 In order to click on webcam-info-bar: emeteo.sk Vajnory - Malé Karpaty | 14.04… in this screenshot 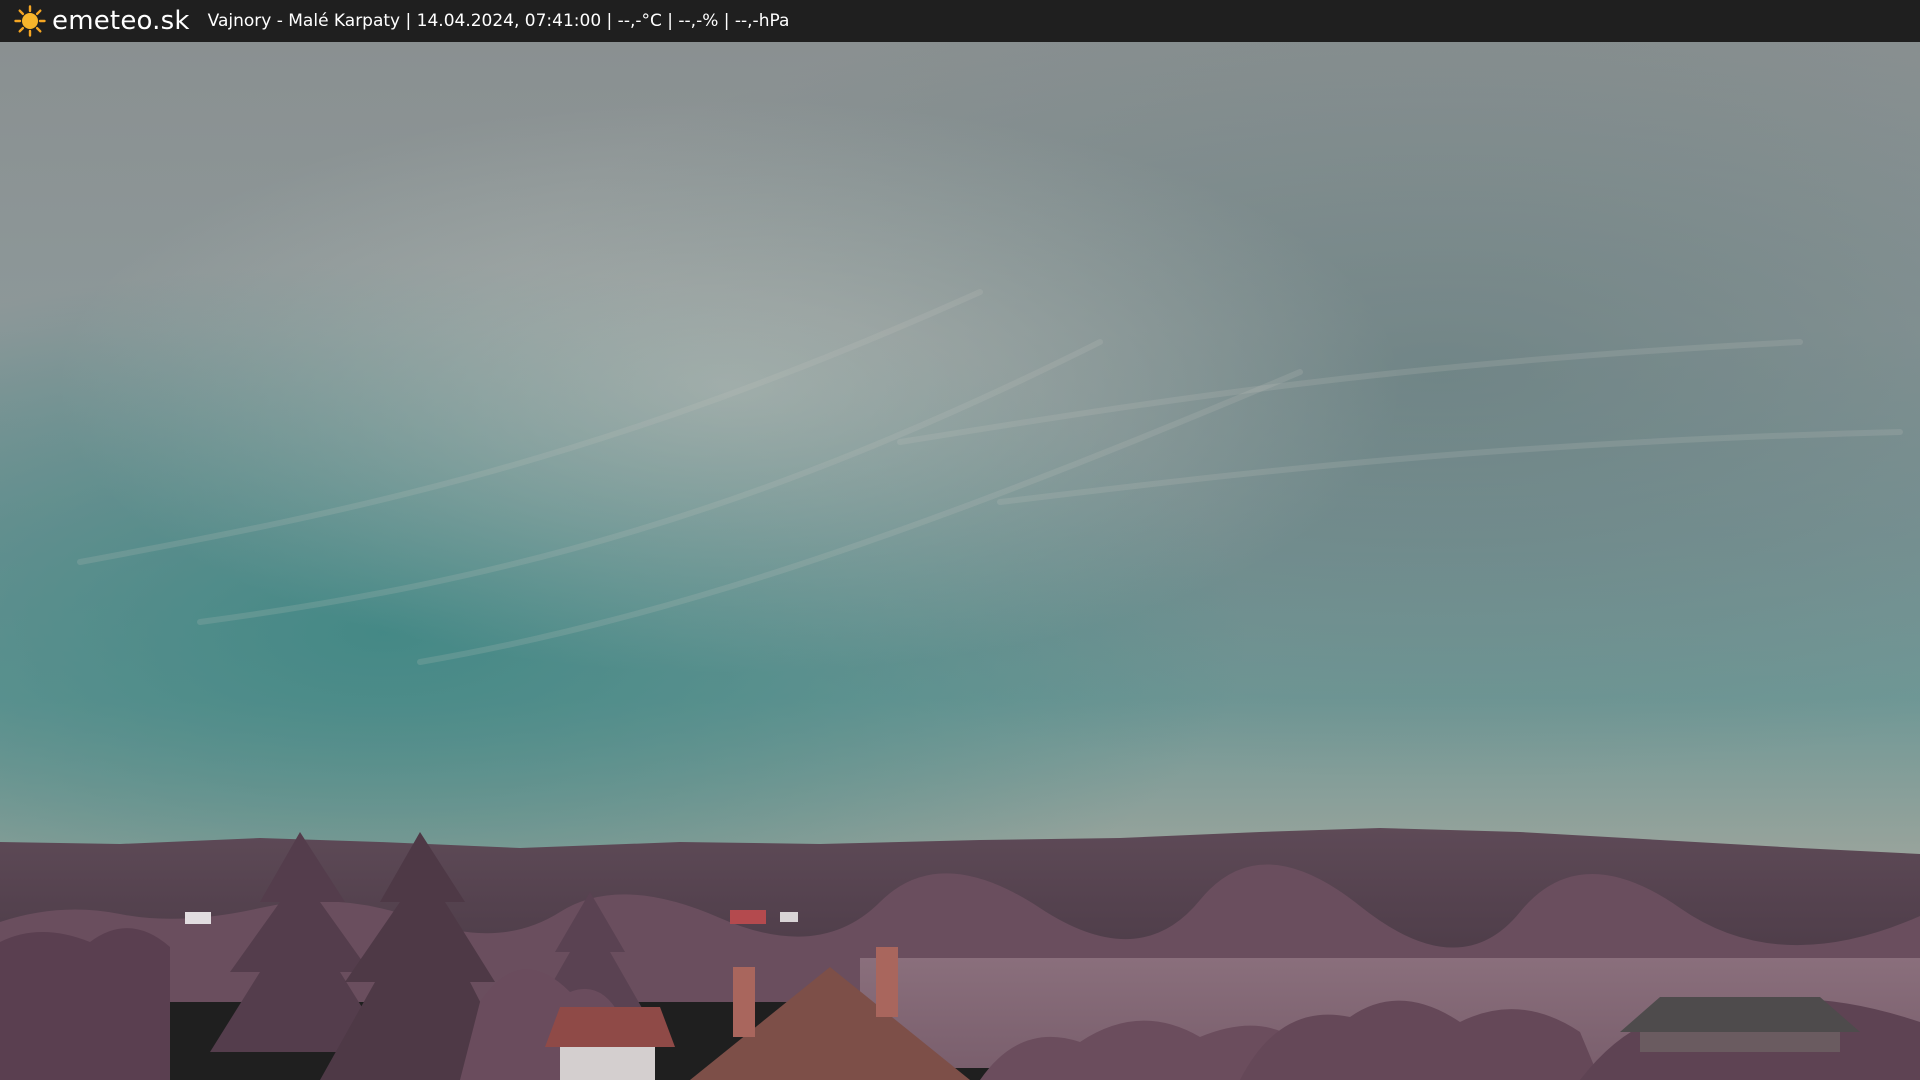, I will do `click(960, 21)`.